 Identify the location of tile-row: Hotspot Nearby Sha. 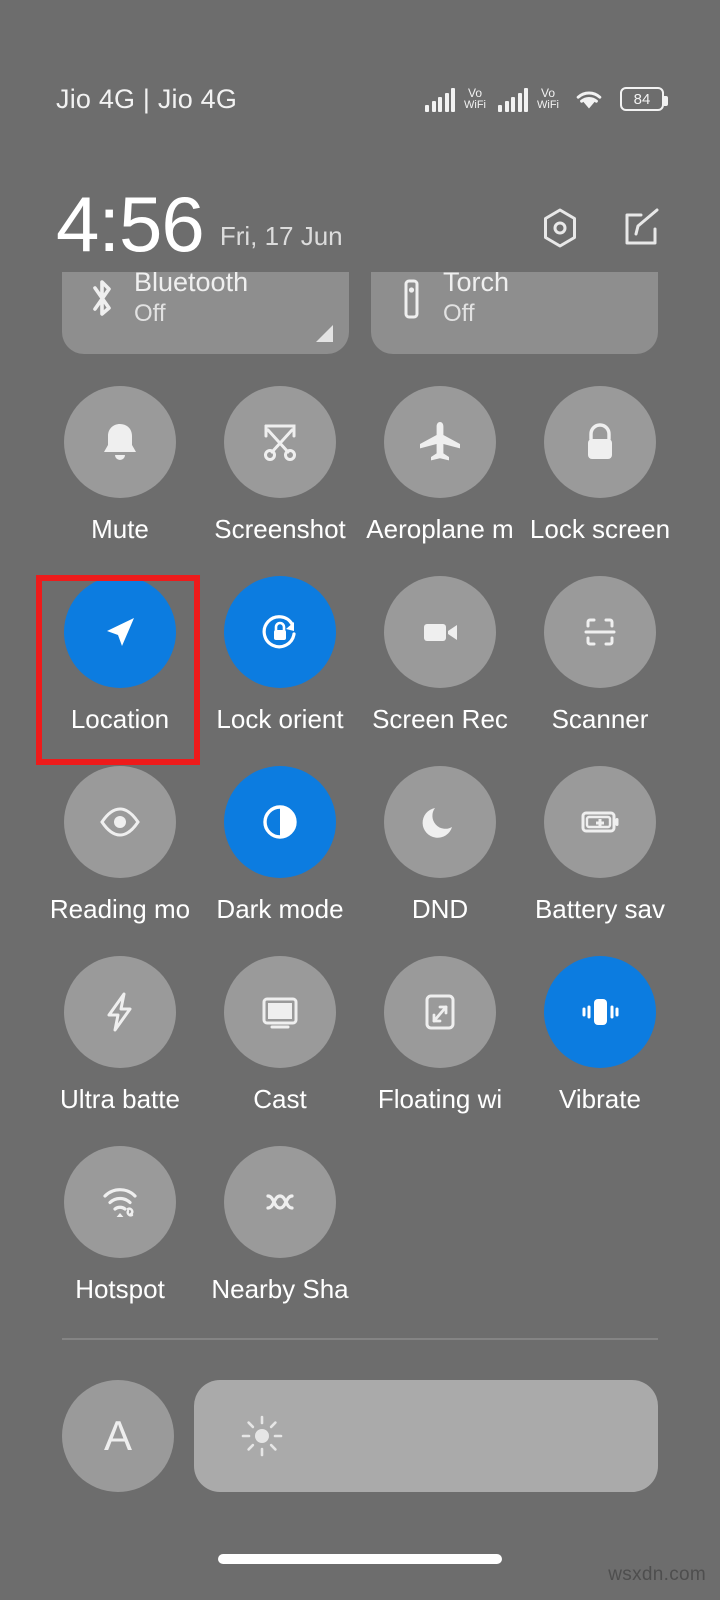
(360, 1233).